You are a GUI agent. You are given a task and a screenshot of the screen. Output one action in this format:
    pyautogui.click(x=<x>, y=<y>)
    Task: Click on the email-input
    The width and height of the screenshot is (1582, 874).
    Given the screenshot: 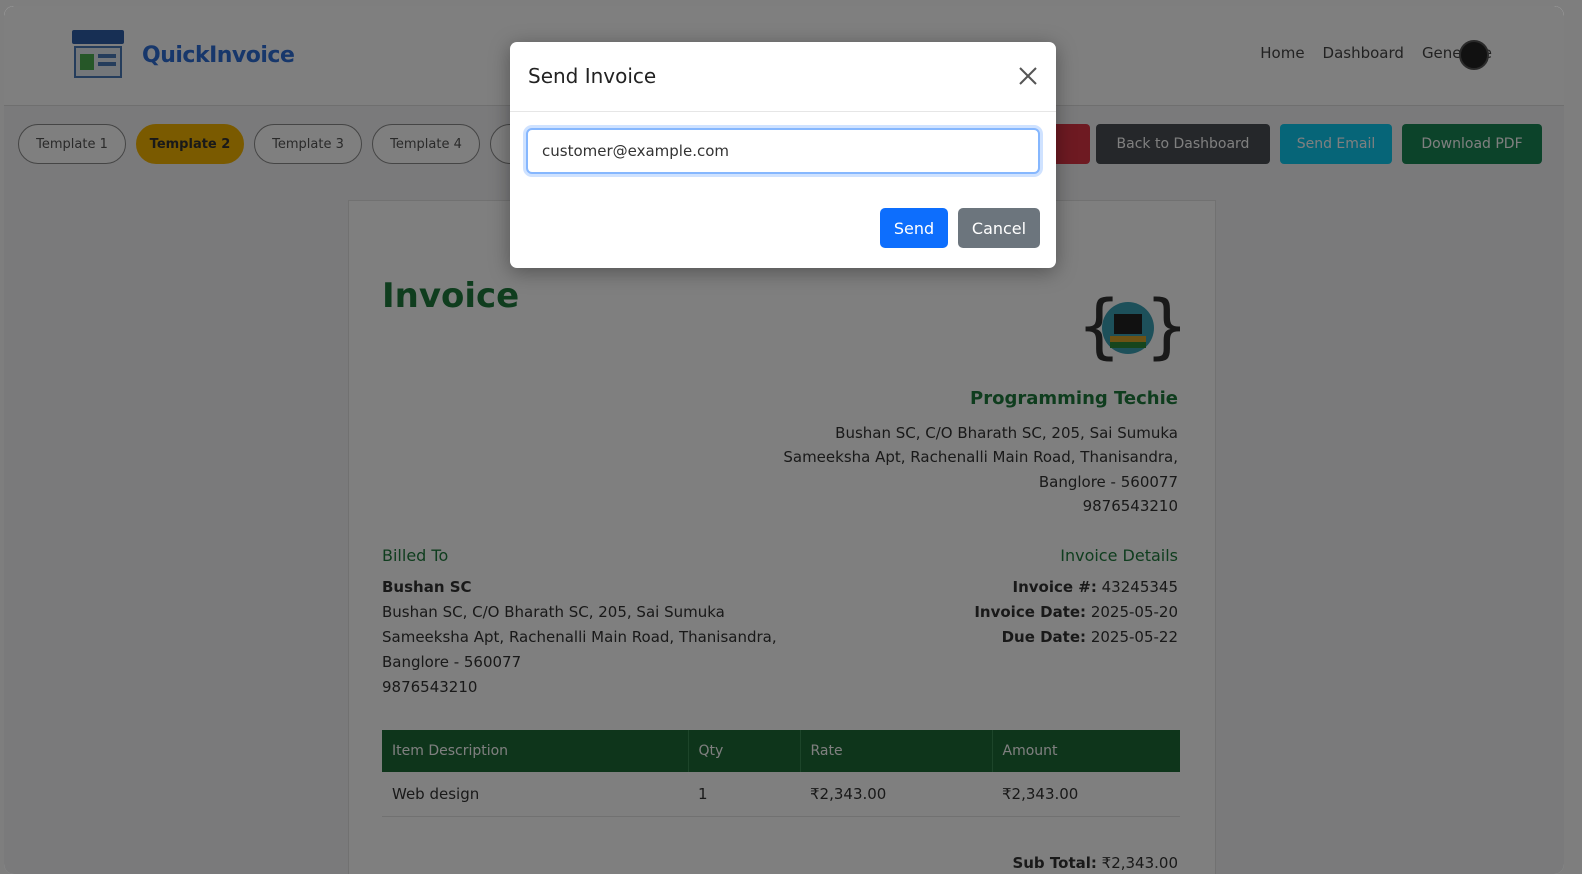 What is the action you would take?
    pyautogui.click(x=783, y=151)
    